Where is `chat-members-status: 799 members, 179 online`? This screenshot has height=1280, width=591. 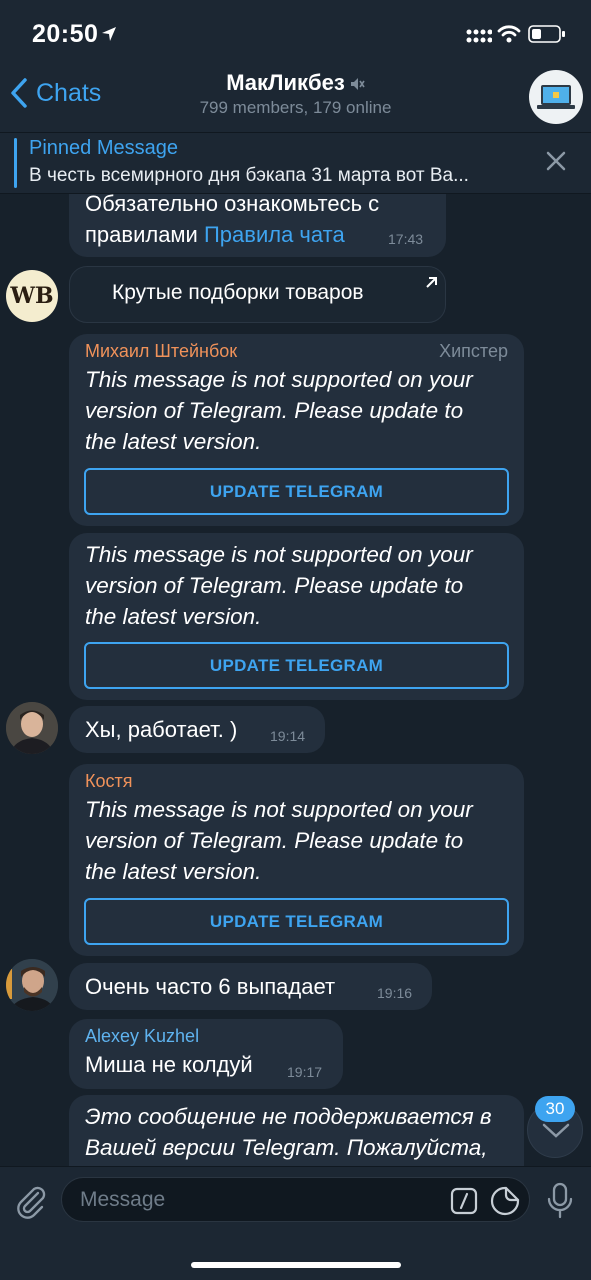 chat-members-status: 799 members, 179 online is located at coordinates (295, 107).